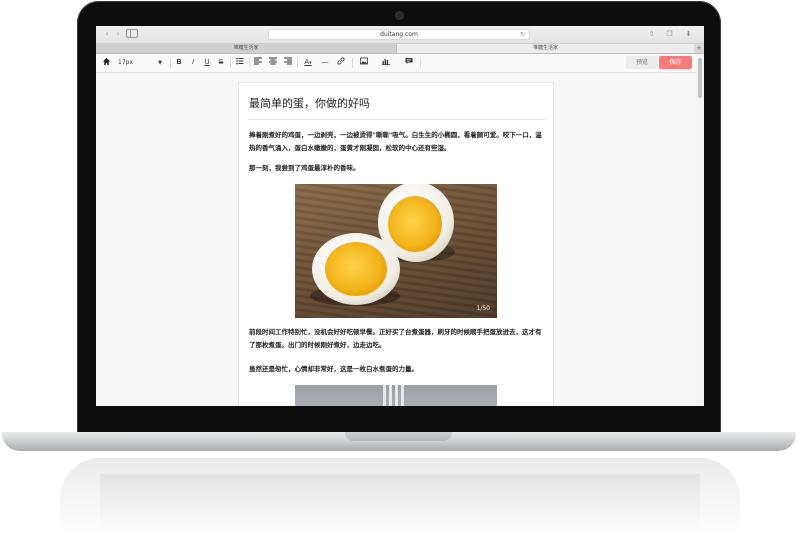 This screenshot has width=798, height=536. I want to click on font-color-button: A▾, so click(308, 63).